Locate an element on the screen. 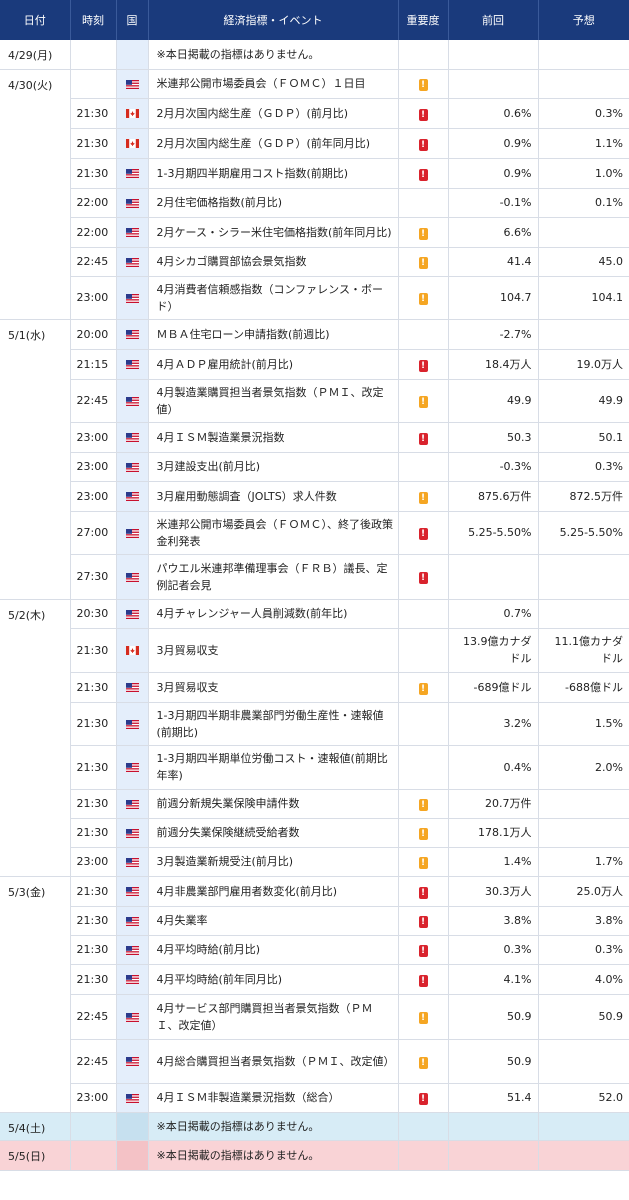  event-cell: 1-3月期四半期非農業部門労働生産性・速報値(前期比) is located at coordinates (273, 724).